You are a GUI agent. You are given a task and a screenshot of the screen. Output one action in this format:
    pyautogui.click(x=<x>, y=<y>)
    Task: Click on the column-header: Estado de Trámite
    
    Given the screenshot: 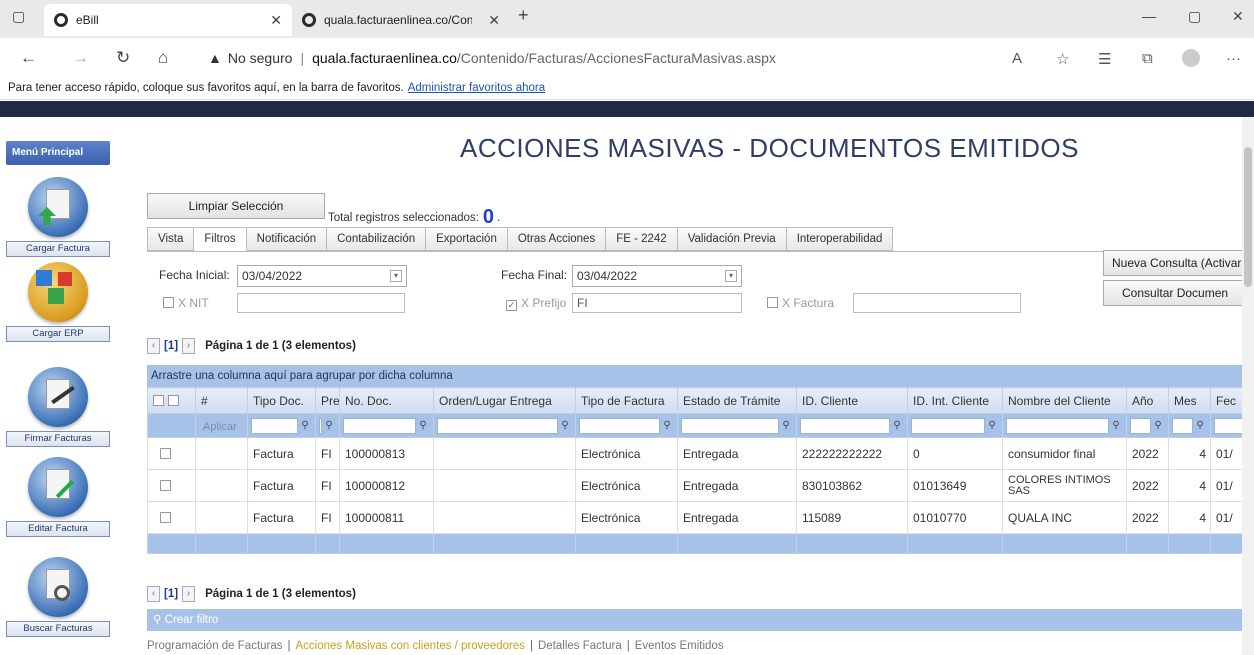 What is the action you would take?
    pyautogui.click(x=737, y=400)
    